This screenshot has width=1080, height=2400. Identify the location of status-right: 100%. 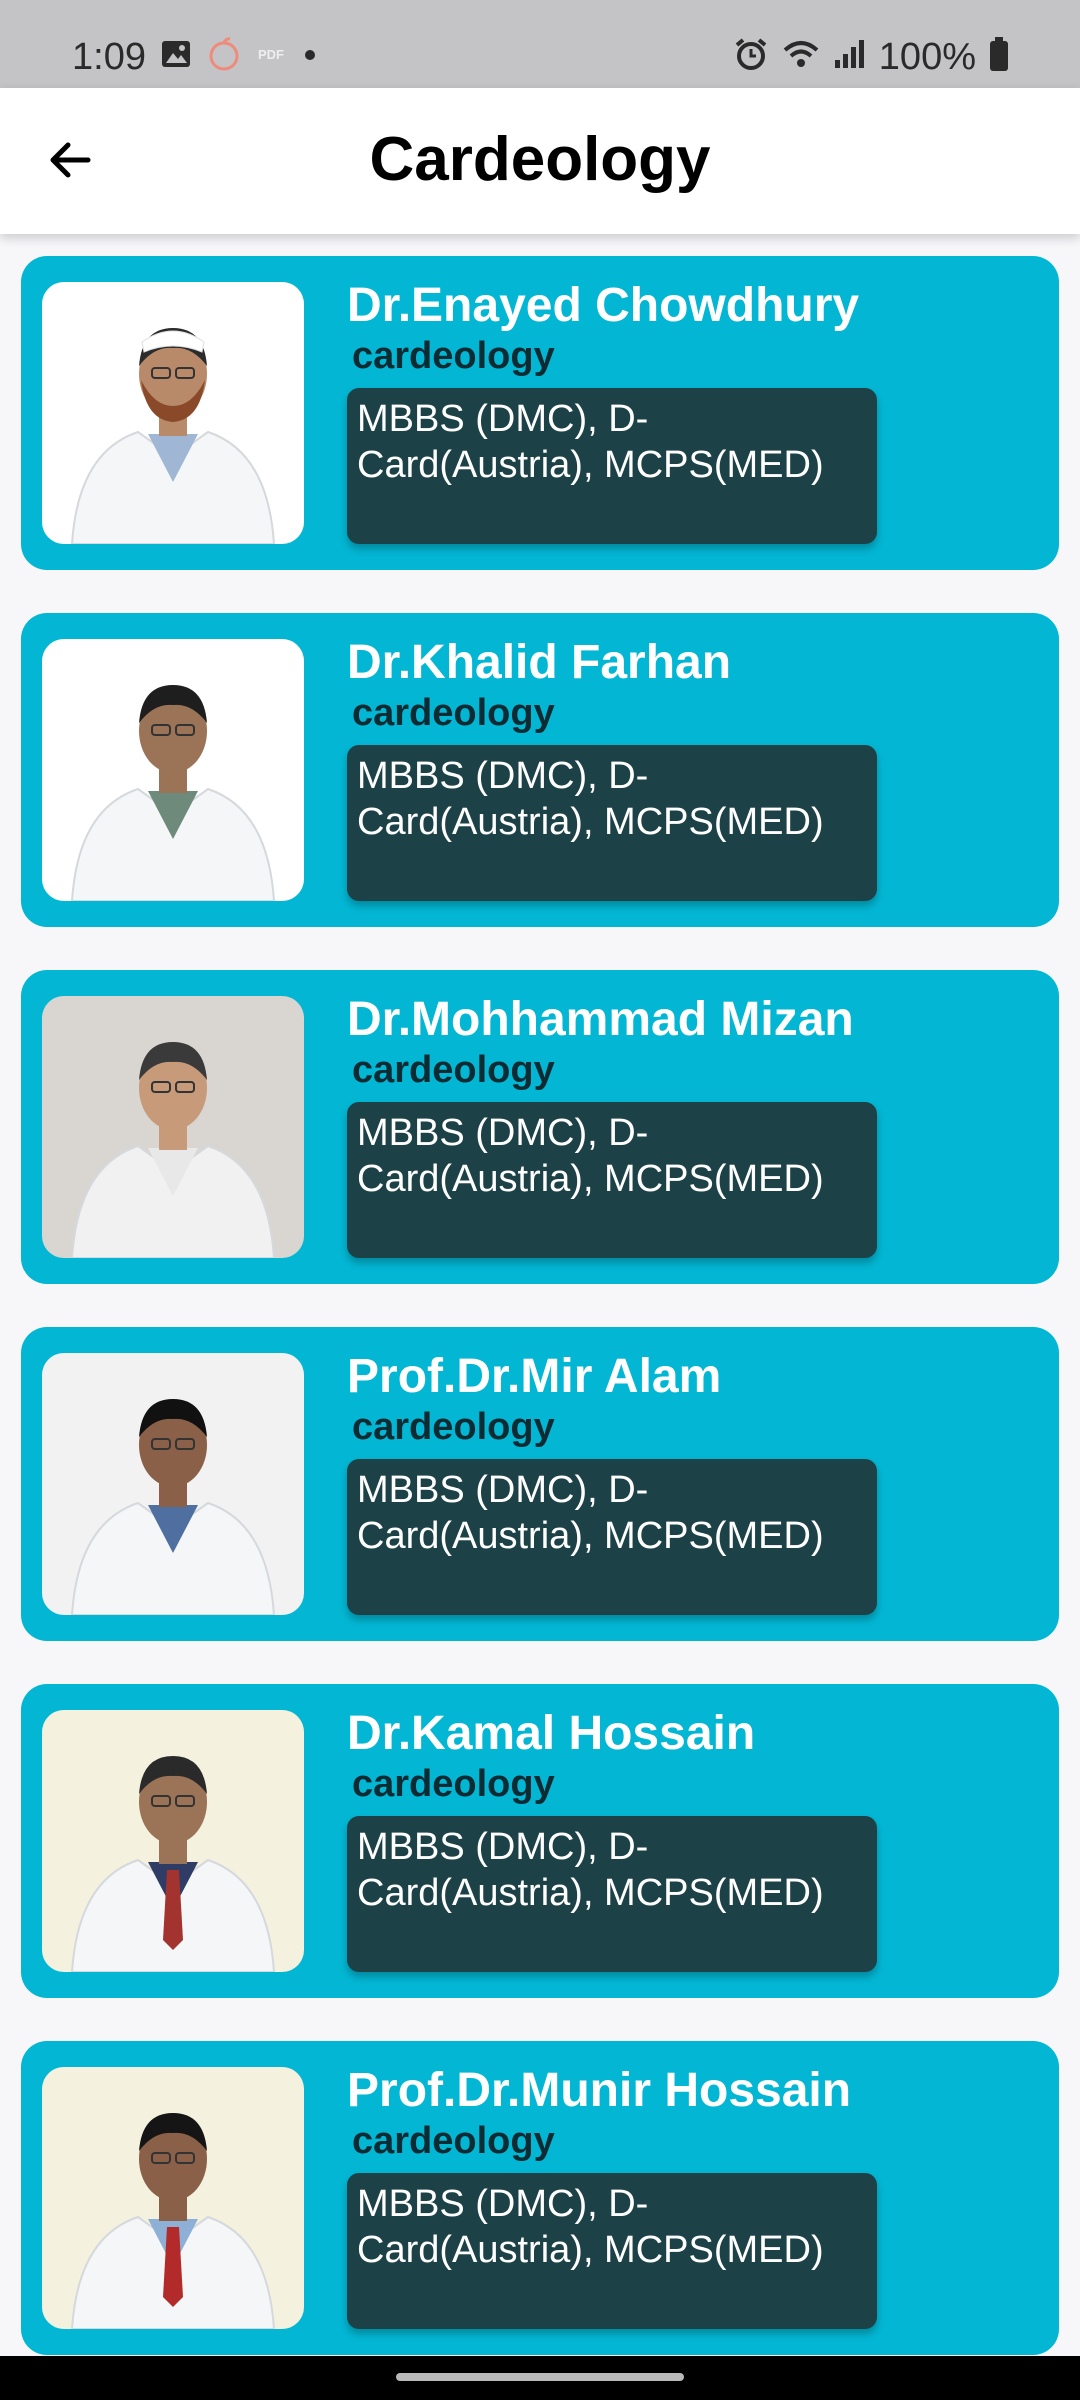
(871, 56).